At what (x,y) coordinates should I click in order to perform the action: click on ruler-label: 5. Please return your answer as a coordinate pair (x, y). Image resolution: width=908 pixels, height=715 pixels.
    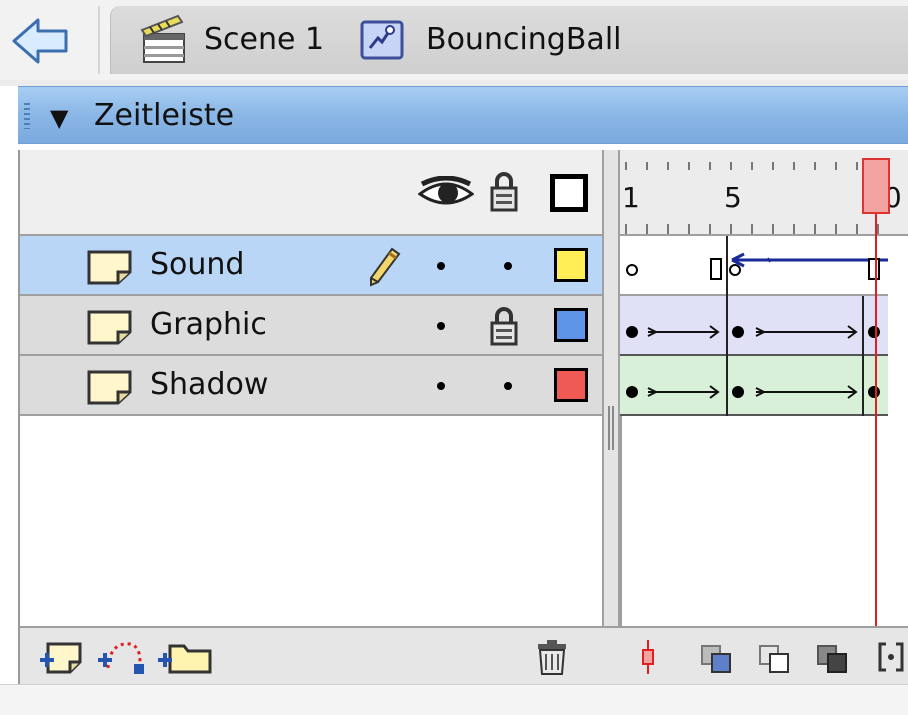
    Looking at the image, I should click on (733, 197).